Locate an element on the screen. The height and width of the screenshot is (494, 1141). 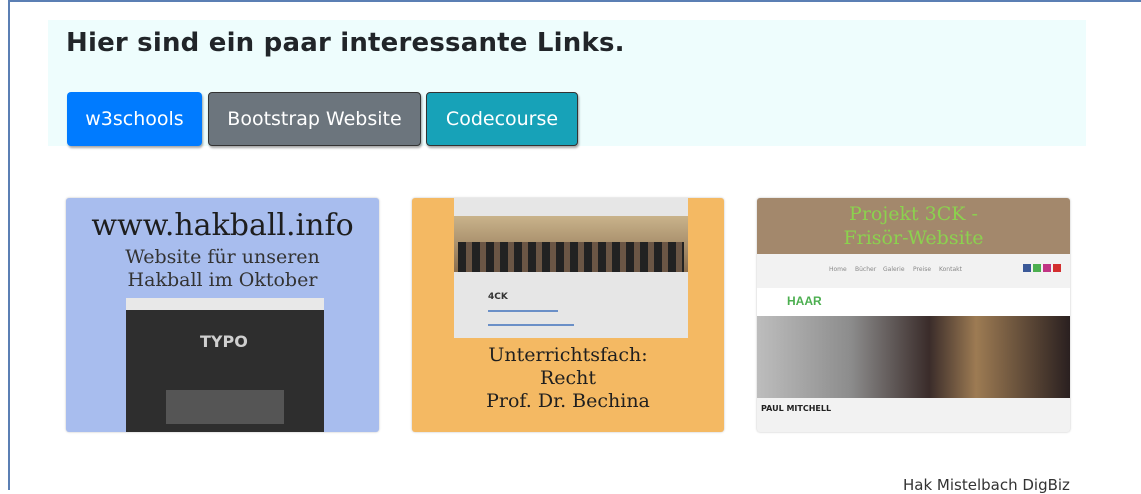
card-frisoer-title: Projekt 3CK - Frisör-Website is located at coordinates (913, 226).